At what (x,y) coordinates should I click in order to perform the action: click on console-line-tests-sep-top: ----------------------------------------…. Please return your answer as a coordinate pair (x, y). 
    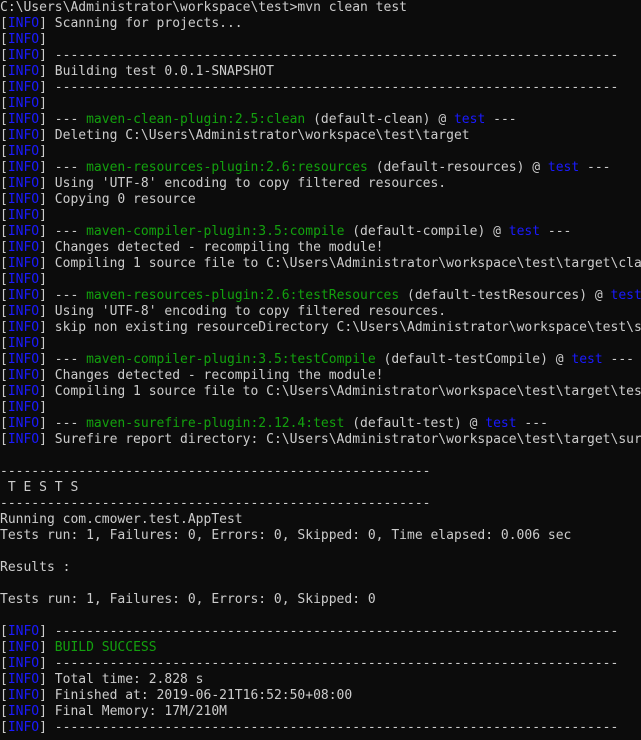
    Looking at the image, I should click on (320, 472).